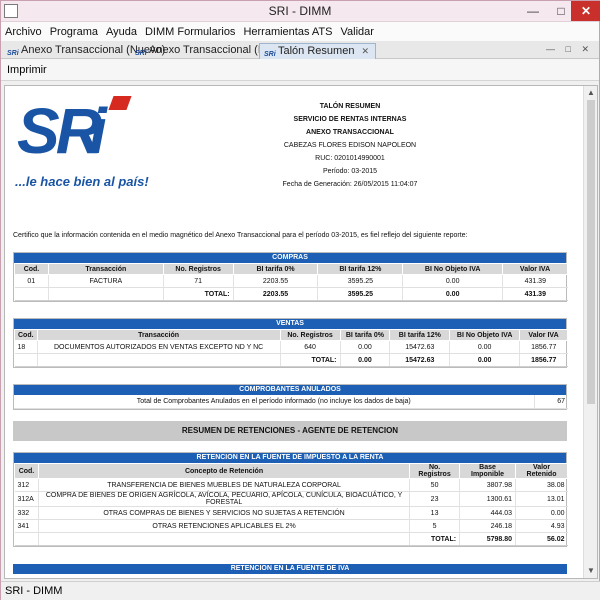  What do you see at coordinates (419, 360) in the screenshot?
I see `total-cell: 15472.63` at bounding box center [419, 360].